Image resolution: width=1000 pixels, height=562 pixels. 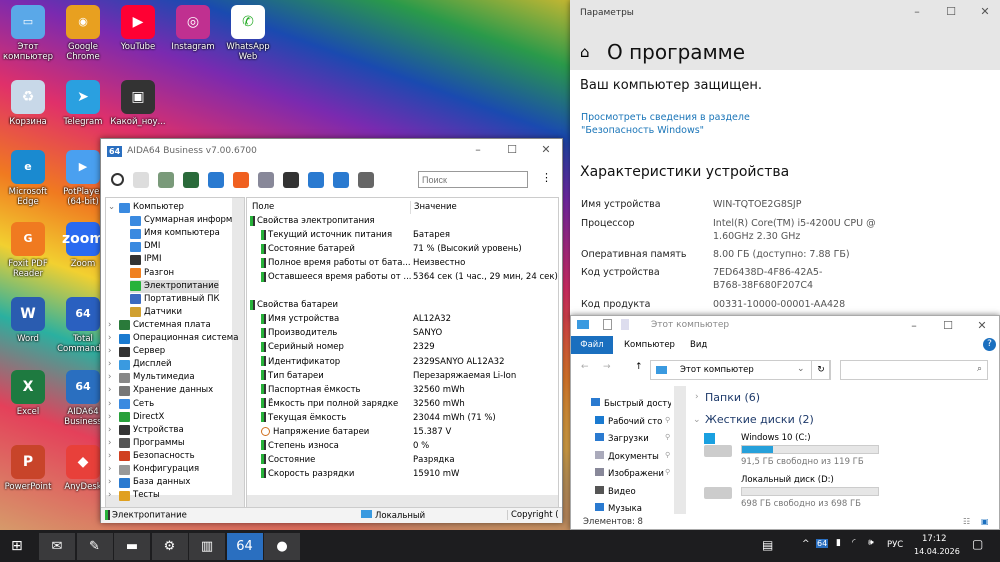 I want to click on tree-item: › Программы, so click(x=146, y=443).